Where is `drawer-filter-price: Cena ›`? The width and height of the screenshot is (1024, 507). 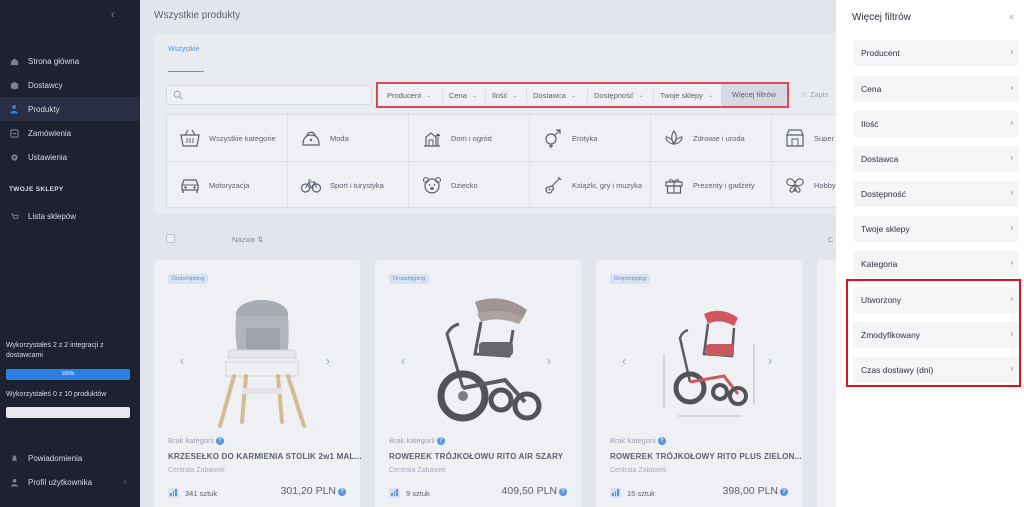 drawer-filter-price: Cena › is located at coordinates (936, 89).